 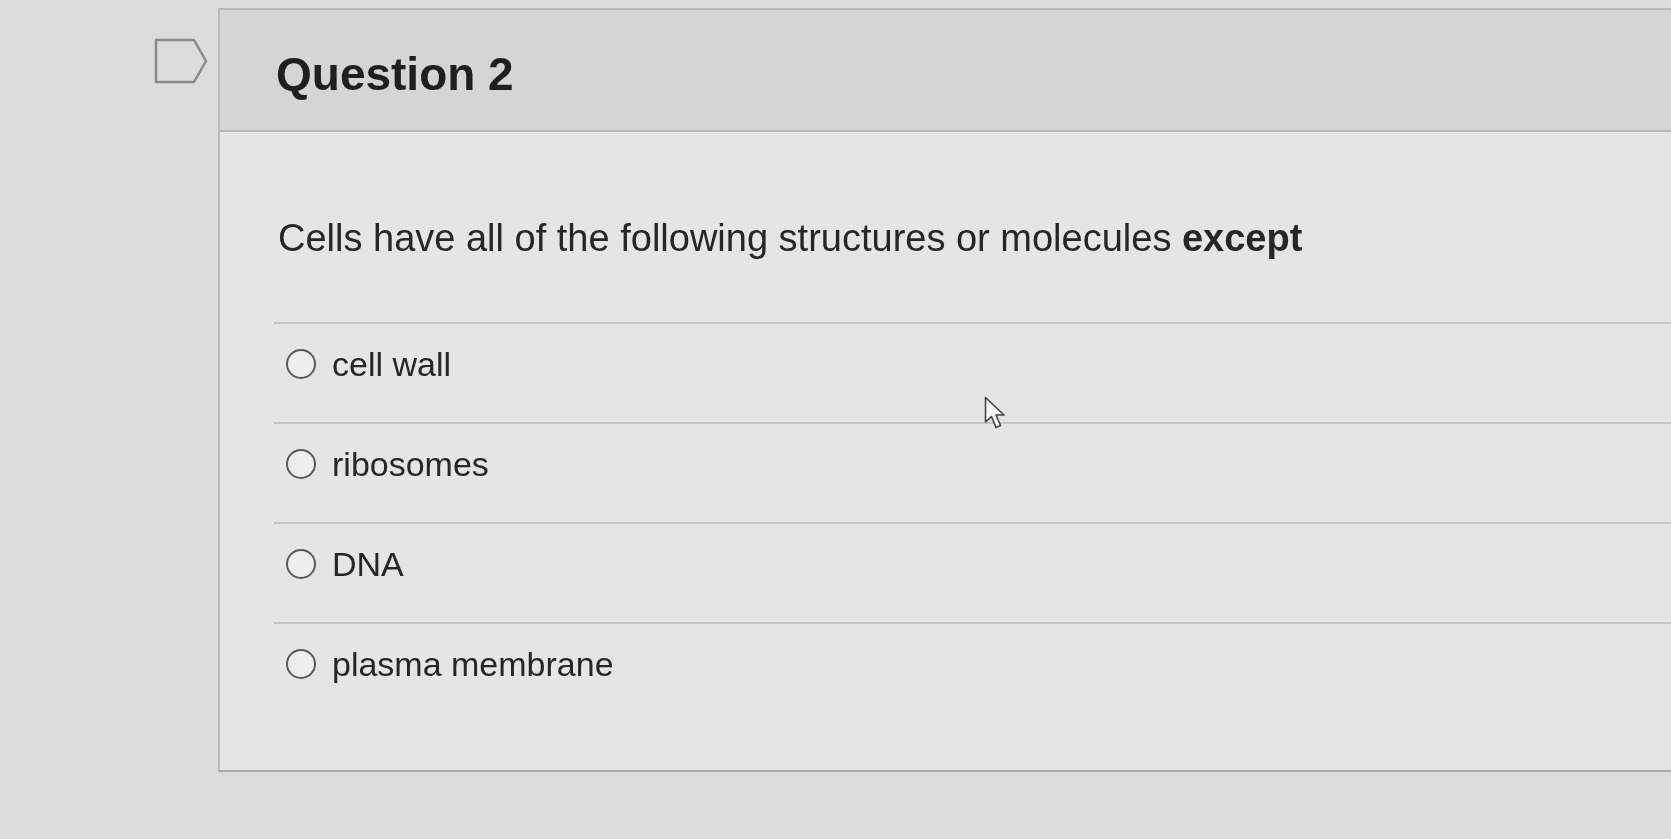 I want to click on question-text: Cells have all of the following structures or molecules except, so click(x=791, y=238).